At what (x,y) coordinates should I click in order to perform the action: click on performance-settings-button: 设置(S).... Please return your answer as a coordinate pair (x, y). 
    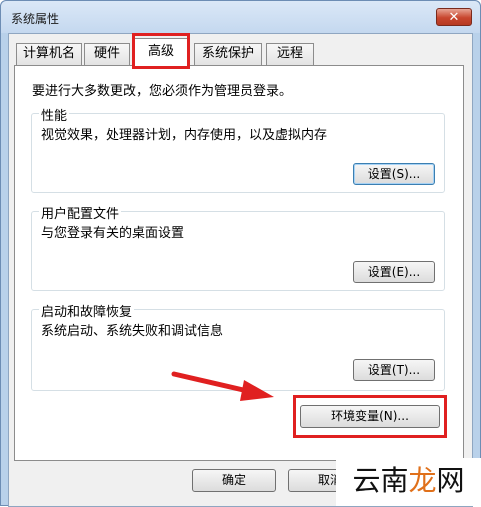
    Looking at the image, I should click on (394, 174).